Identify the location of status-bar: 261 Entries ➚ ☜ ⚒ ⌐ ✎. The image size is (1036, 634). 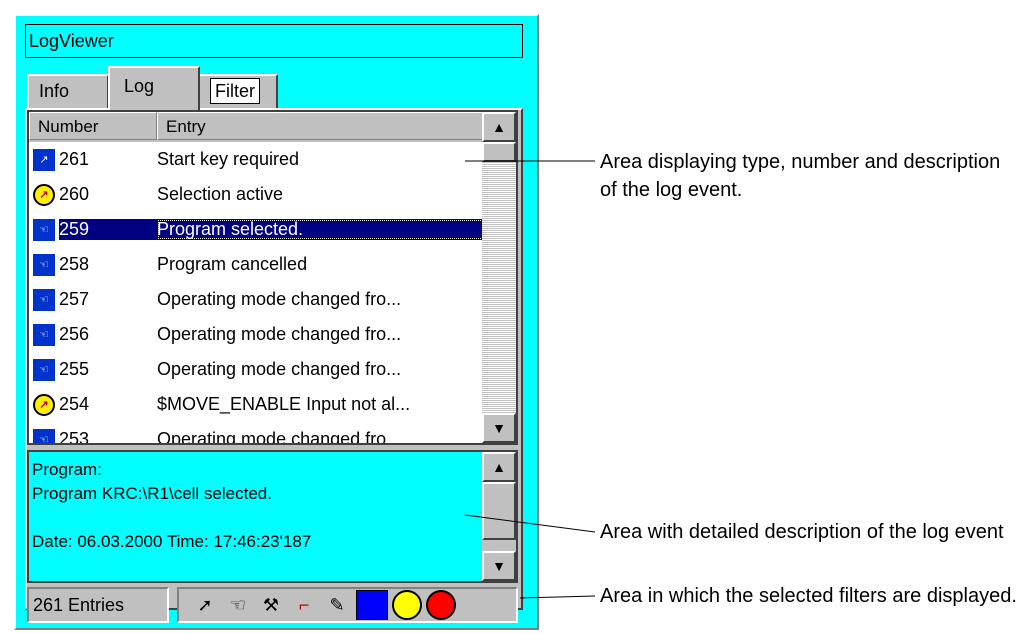
(272, 605).